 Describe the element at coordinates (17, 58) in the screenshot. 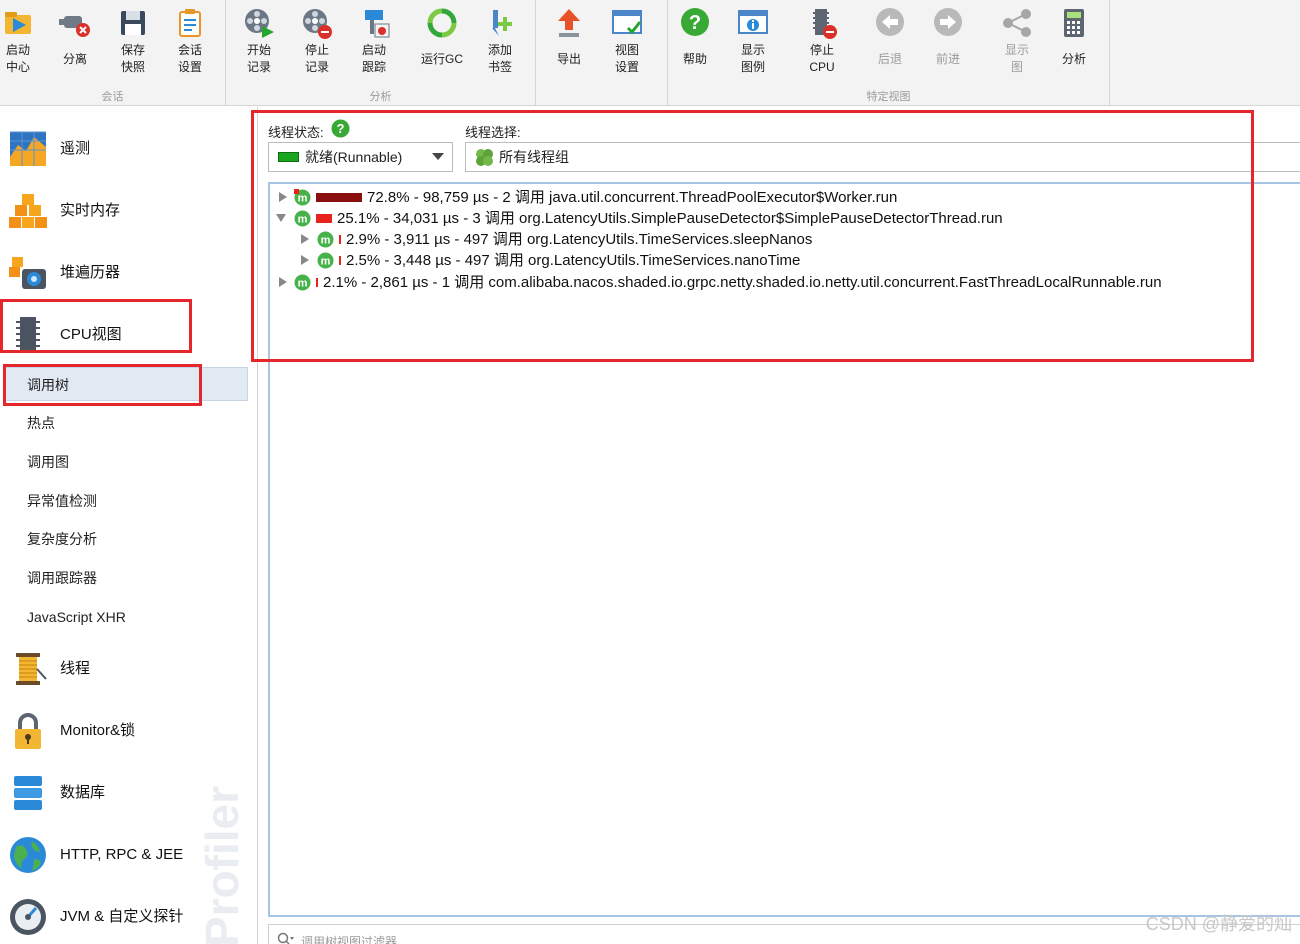

I see `toolbar-button-label: 启动 中心` at that location.